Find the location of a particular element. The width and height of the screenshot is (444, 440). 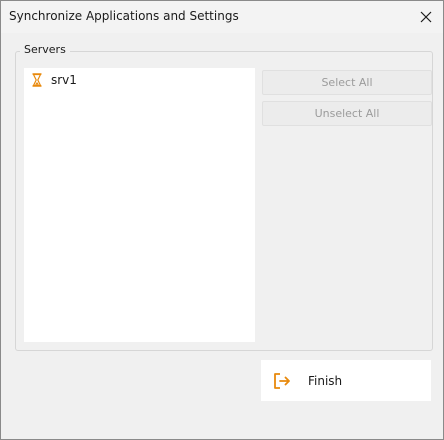

unselect-all-button: Unselect All is located at coordinates (347, 113).